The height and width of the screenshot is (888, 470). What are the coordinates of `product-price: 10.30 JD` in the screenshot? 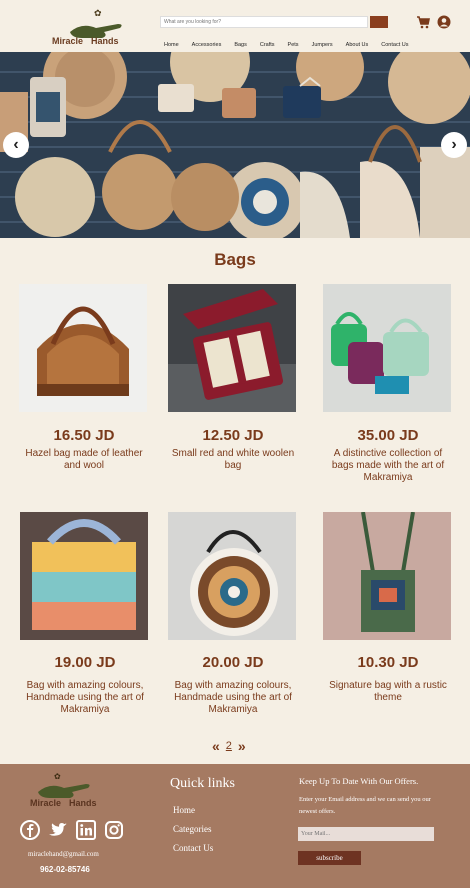 It's located at (388, 662).